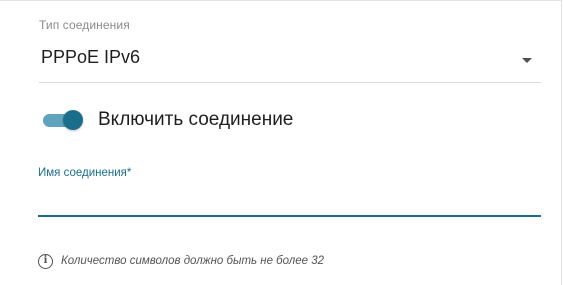 This screenshot has width=563, height=285. What do you see at coordinates (85, 173) in the screenshot?
I see `connection-name-label: Имя соединения*` at bounding box center [85, 173].